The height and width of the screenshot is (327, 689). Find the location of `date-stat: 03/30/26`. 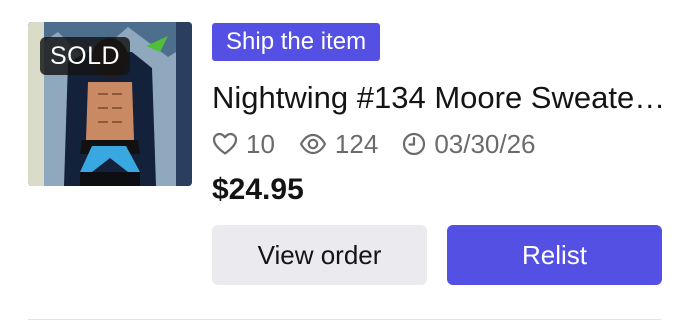

date-stat: 03/30/26 is located at coordinates (469, 144).